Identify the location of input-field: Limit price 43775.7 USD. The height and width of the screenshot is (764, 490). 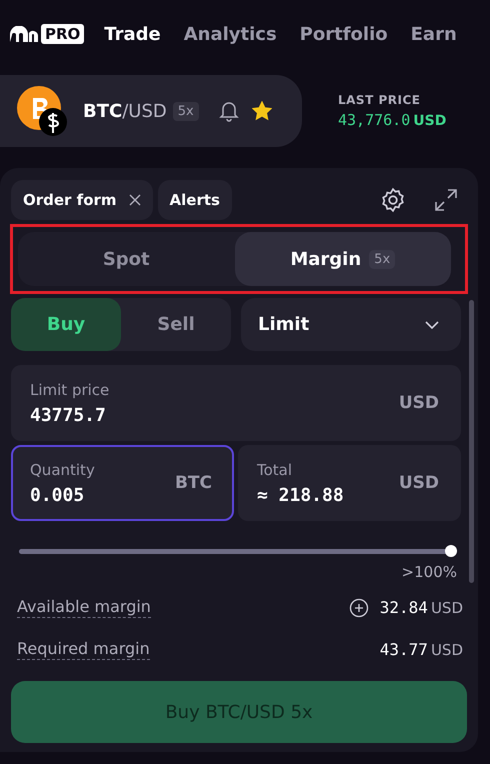
(236, 403).